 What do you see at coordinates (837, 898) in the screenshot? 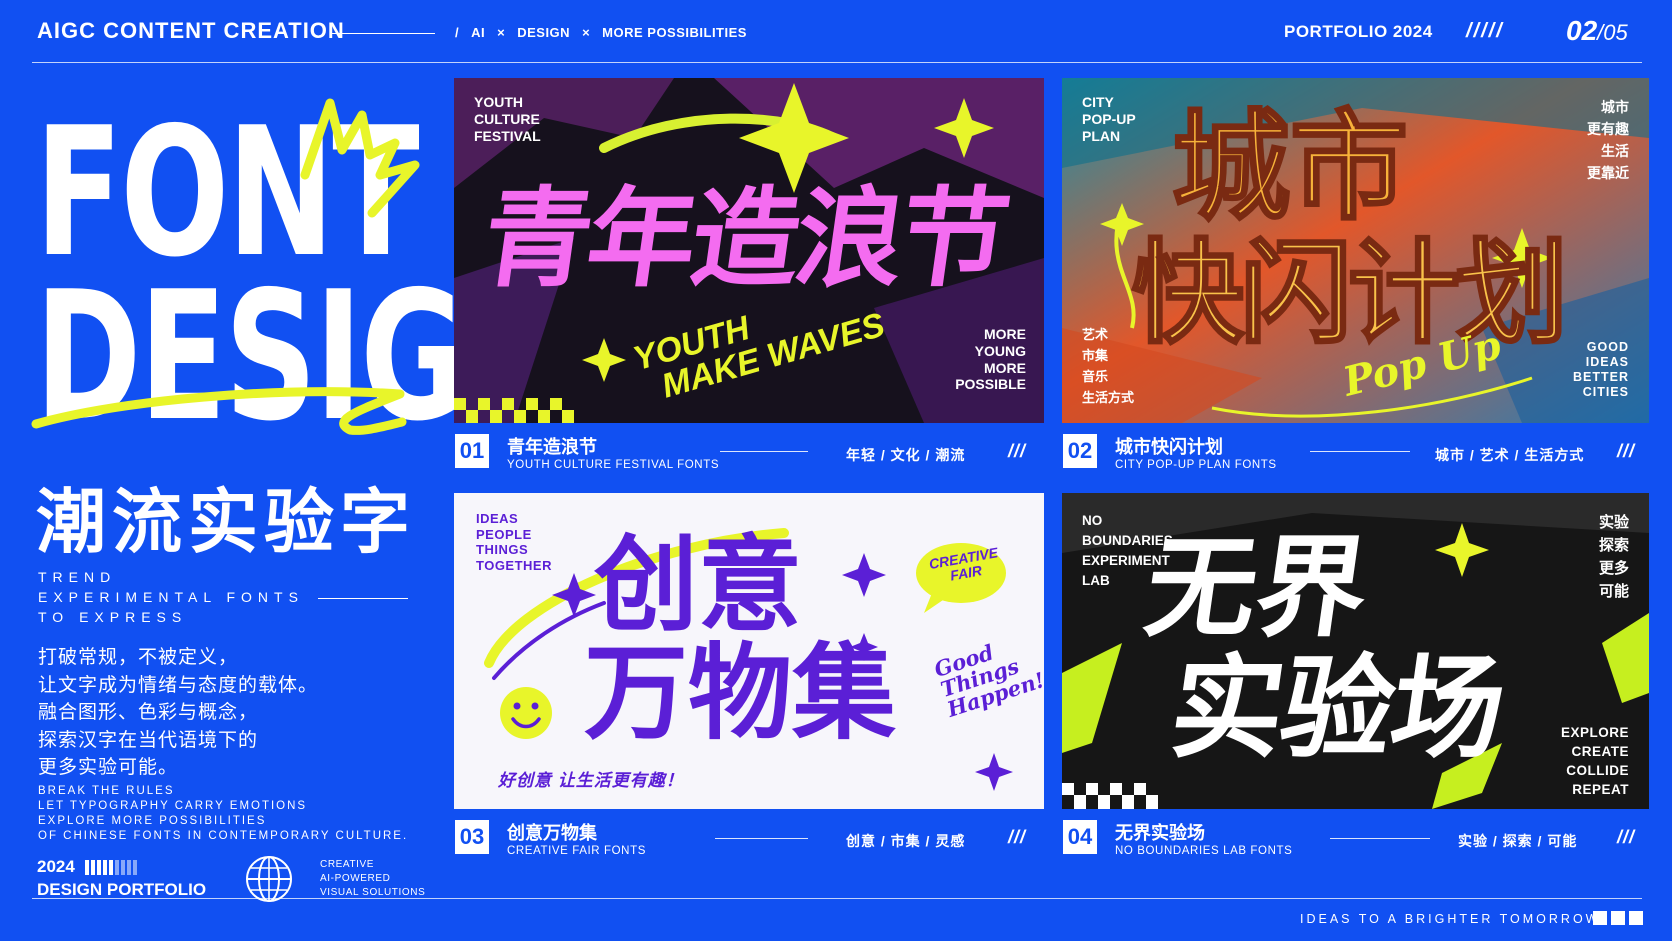
I see `footer-divider` at bounding box center [837, 898].